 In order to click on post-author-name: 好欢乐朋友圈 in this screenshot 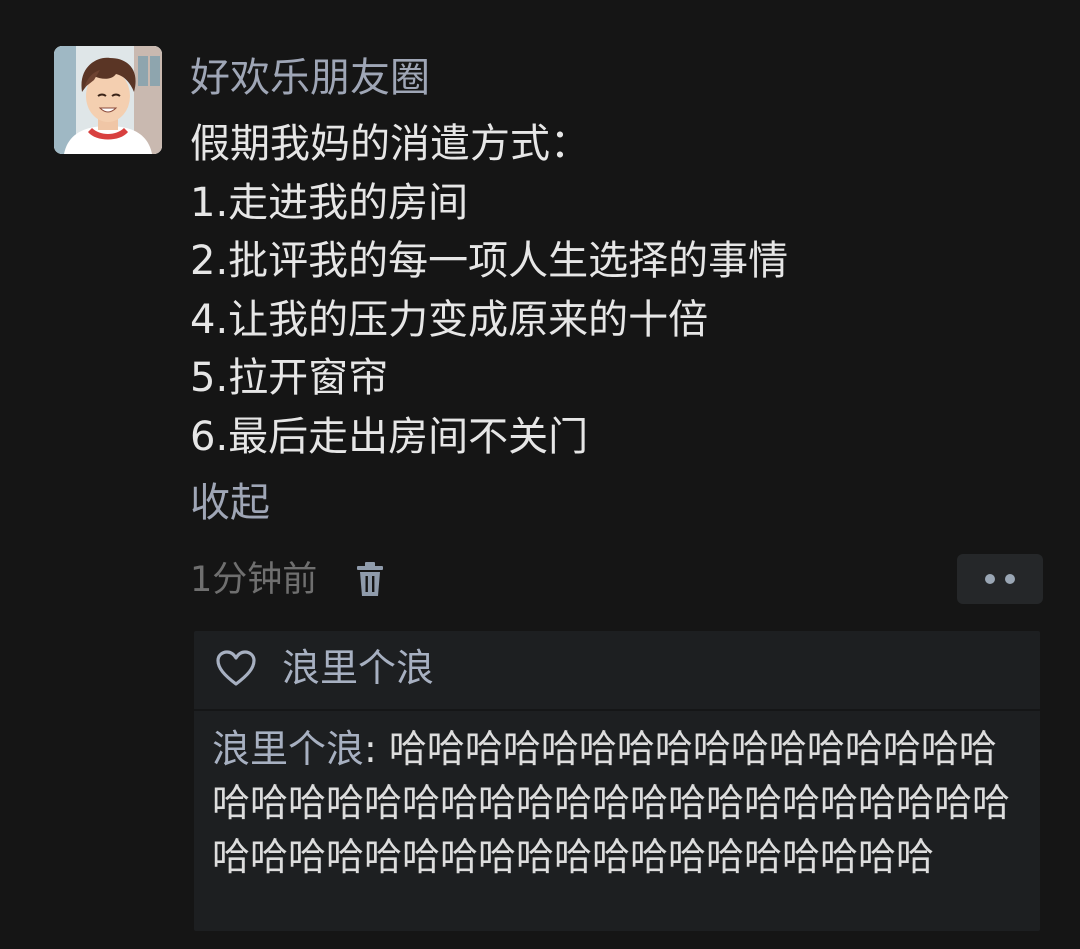, I will do `click(310, 78)`.